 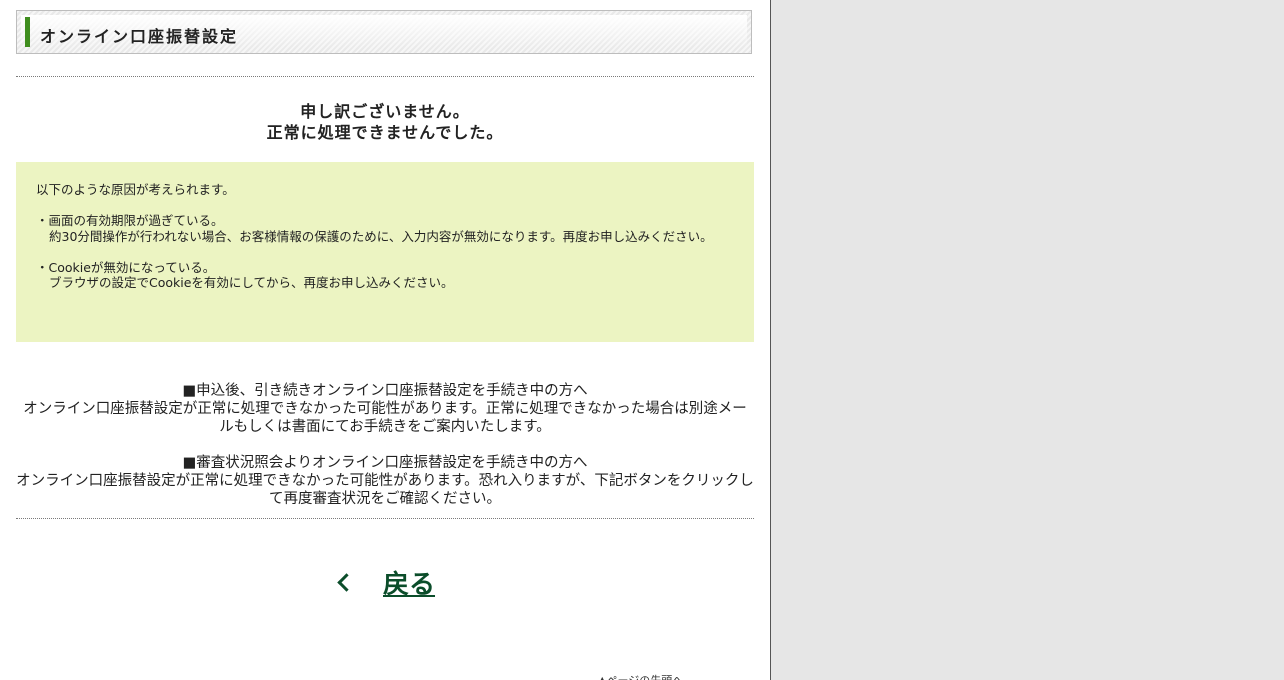 I want to click on page-top-link: ▲ページの先頭へ, so click(x=640, y=676).